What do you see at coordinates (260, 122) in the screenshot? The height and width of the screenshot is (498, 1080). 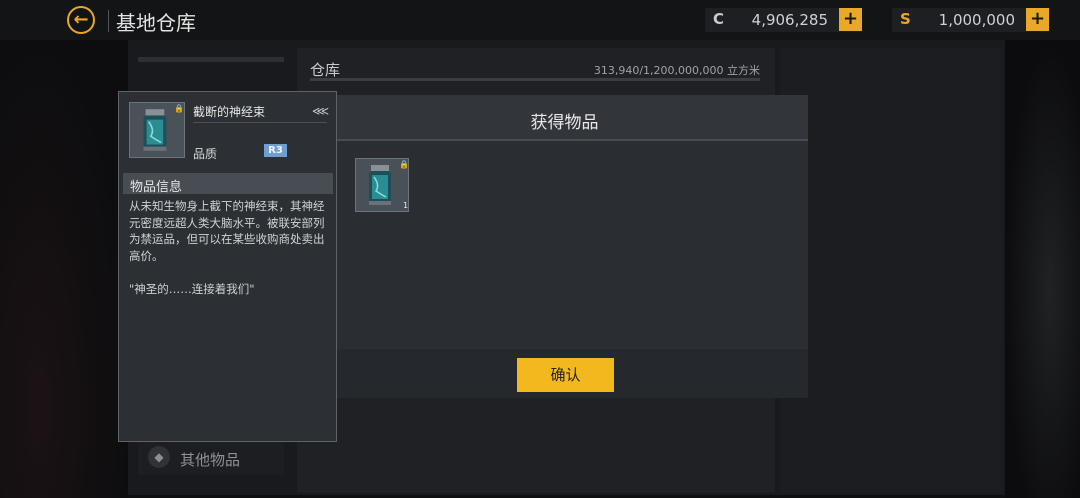 I see `name-divider` at bounding box center [260, 122].